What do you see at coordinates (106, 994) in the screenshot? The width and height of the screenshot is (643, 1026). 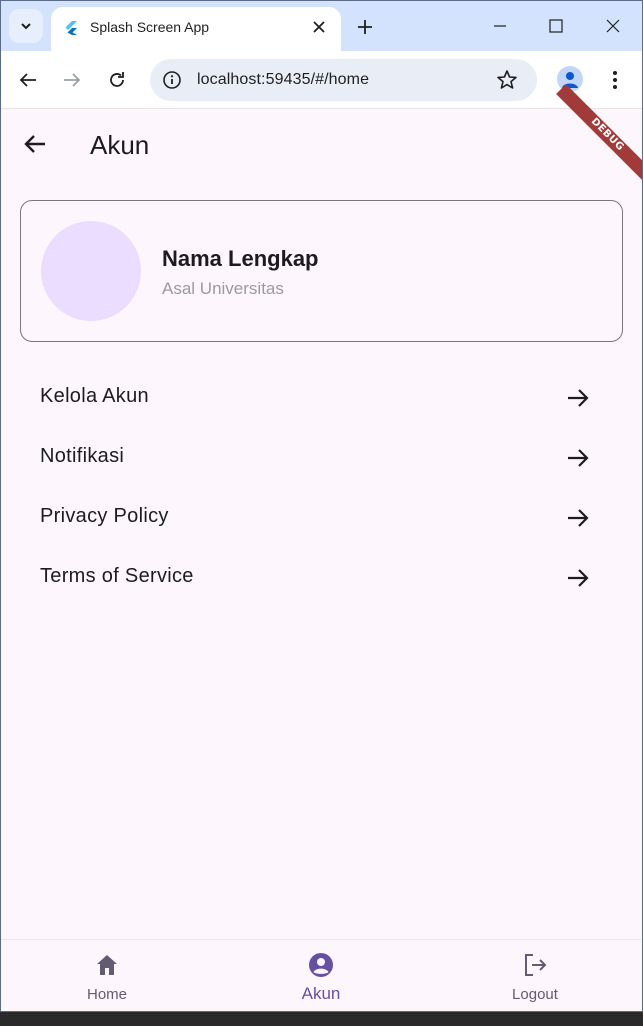 I see `nav-label: Home` at bounding box center [106, 994].